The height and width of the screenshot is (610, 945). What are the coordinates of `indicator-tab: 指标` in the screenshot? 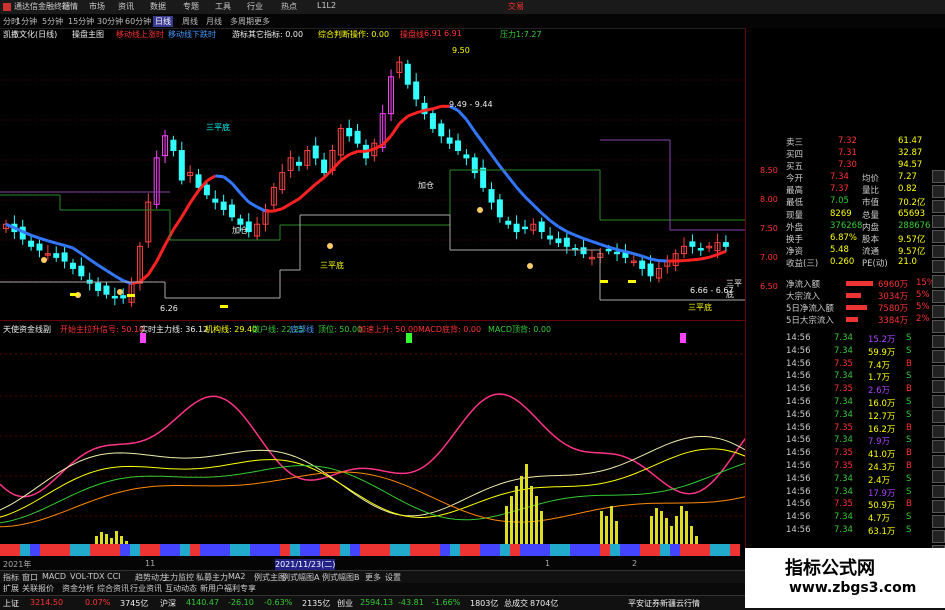 It's located at (11, 577).